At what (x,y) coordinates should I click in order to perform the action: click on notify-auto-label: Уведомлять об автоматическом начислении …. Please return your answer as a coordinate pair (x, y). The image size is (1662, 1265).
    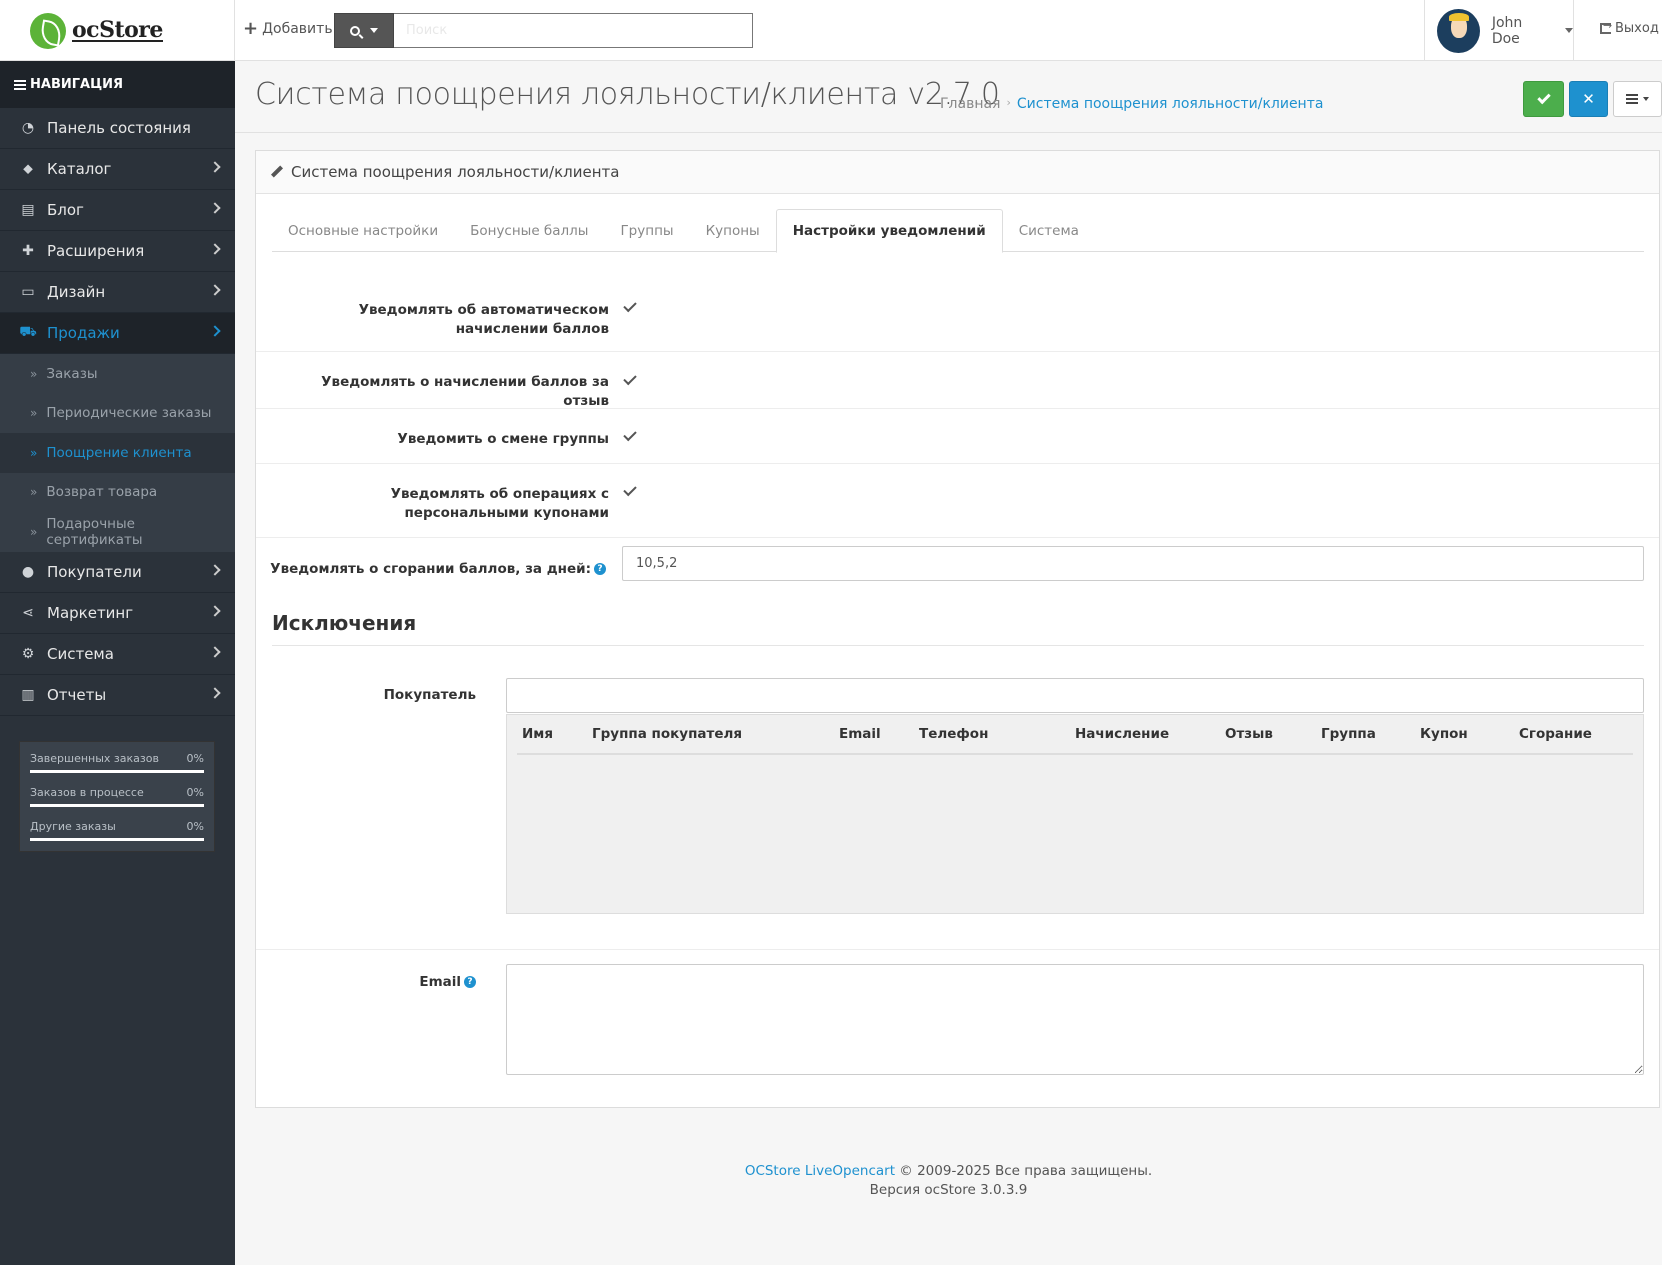
    Looking at the image, I should click on (483, 319).